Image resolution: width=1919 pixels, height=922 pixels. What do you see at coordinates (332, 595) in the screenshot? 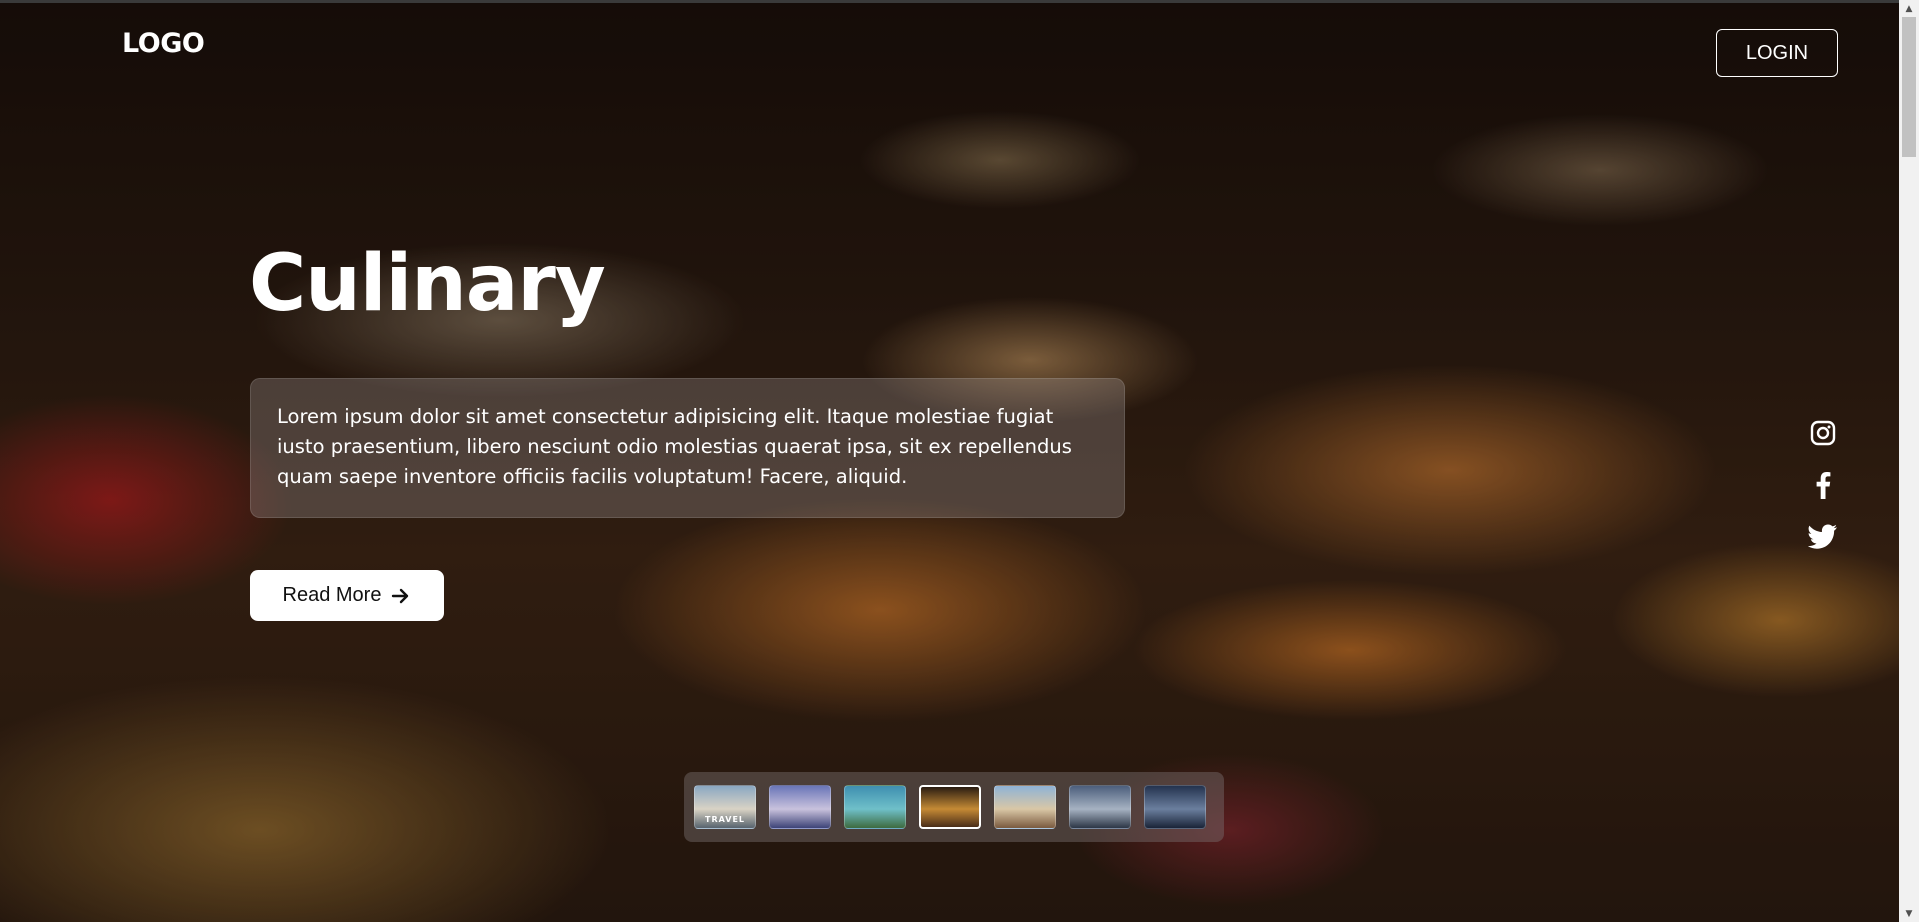
I see `read-more-label: Read More` at bounding box center [332, 595].